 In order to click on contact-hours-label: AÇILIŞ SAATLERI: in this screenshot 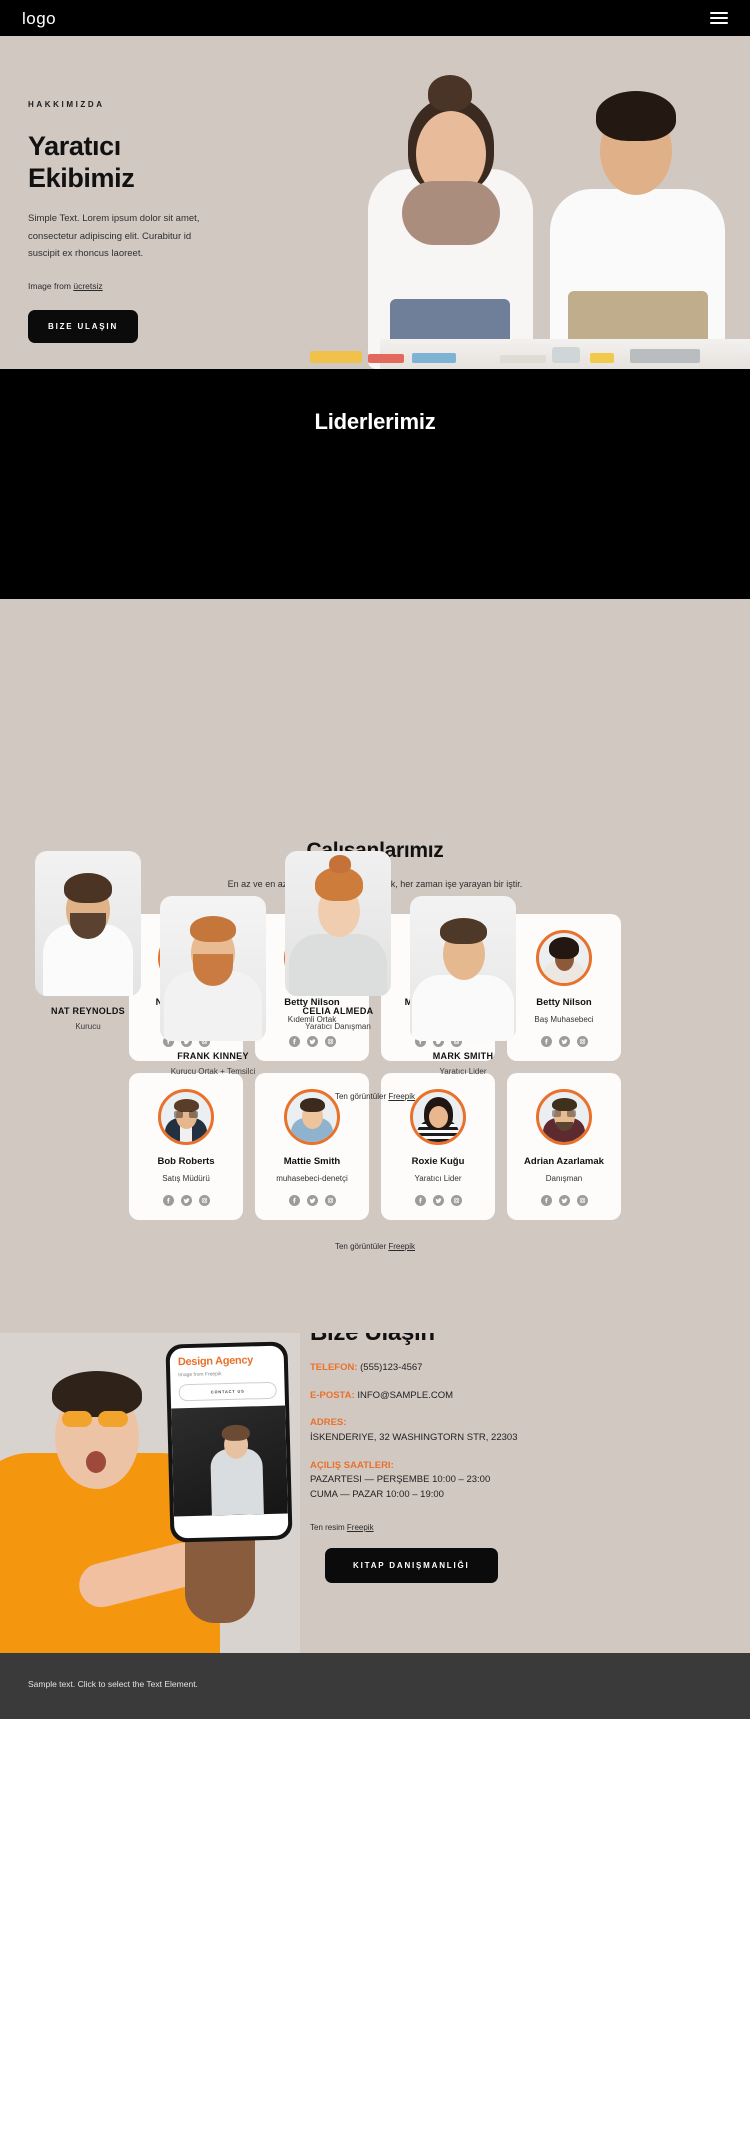, I will do `click(352, 1465)`.